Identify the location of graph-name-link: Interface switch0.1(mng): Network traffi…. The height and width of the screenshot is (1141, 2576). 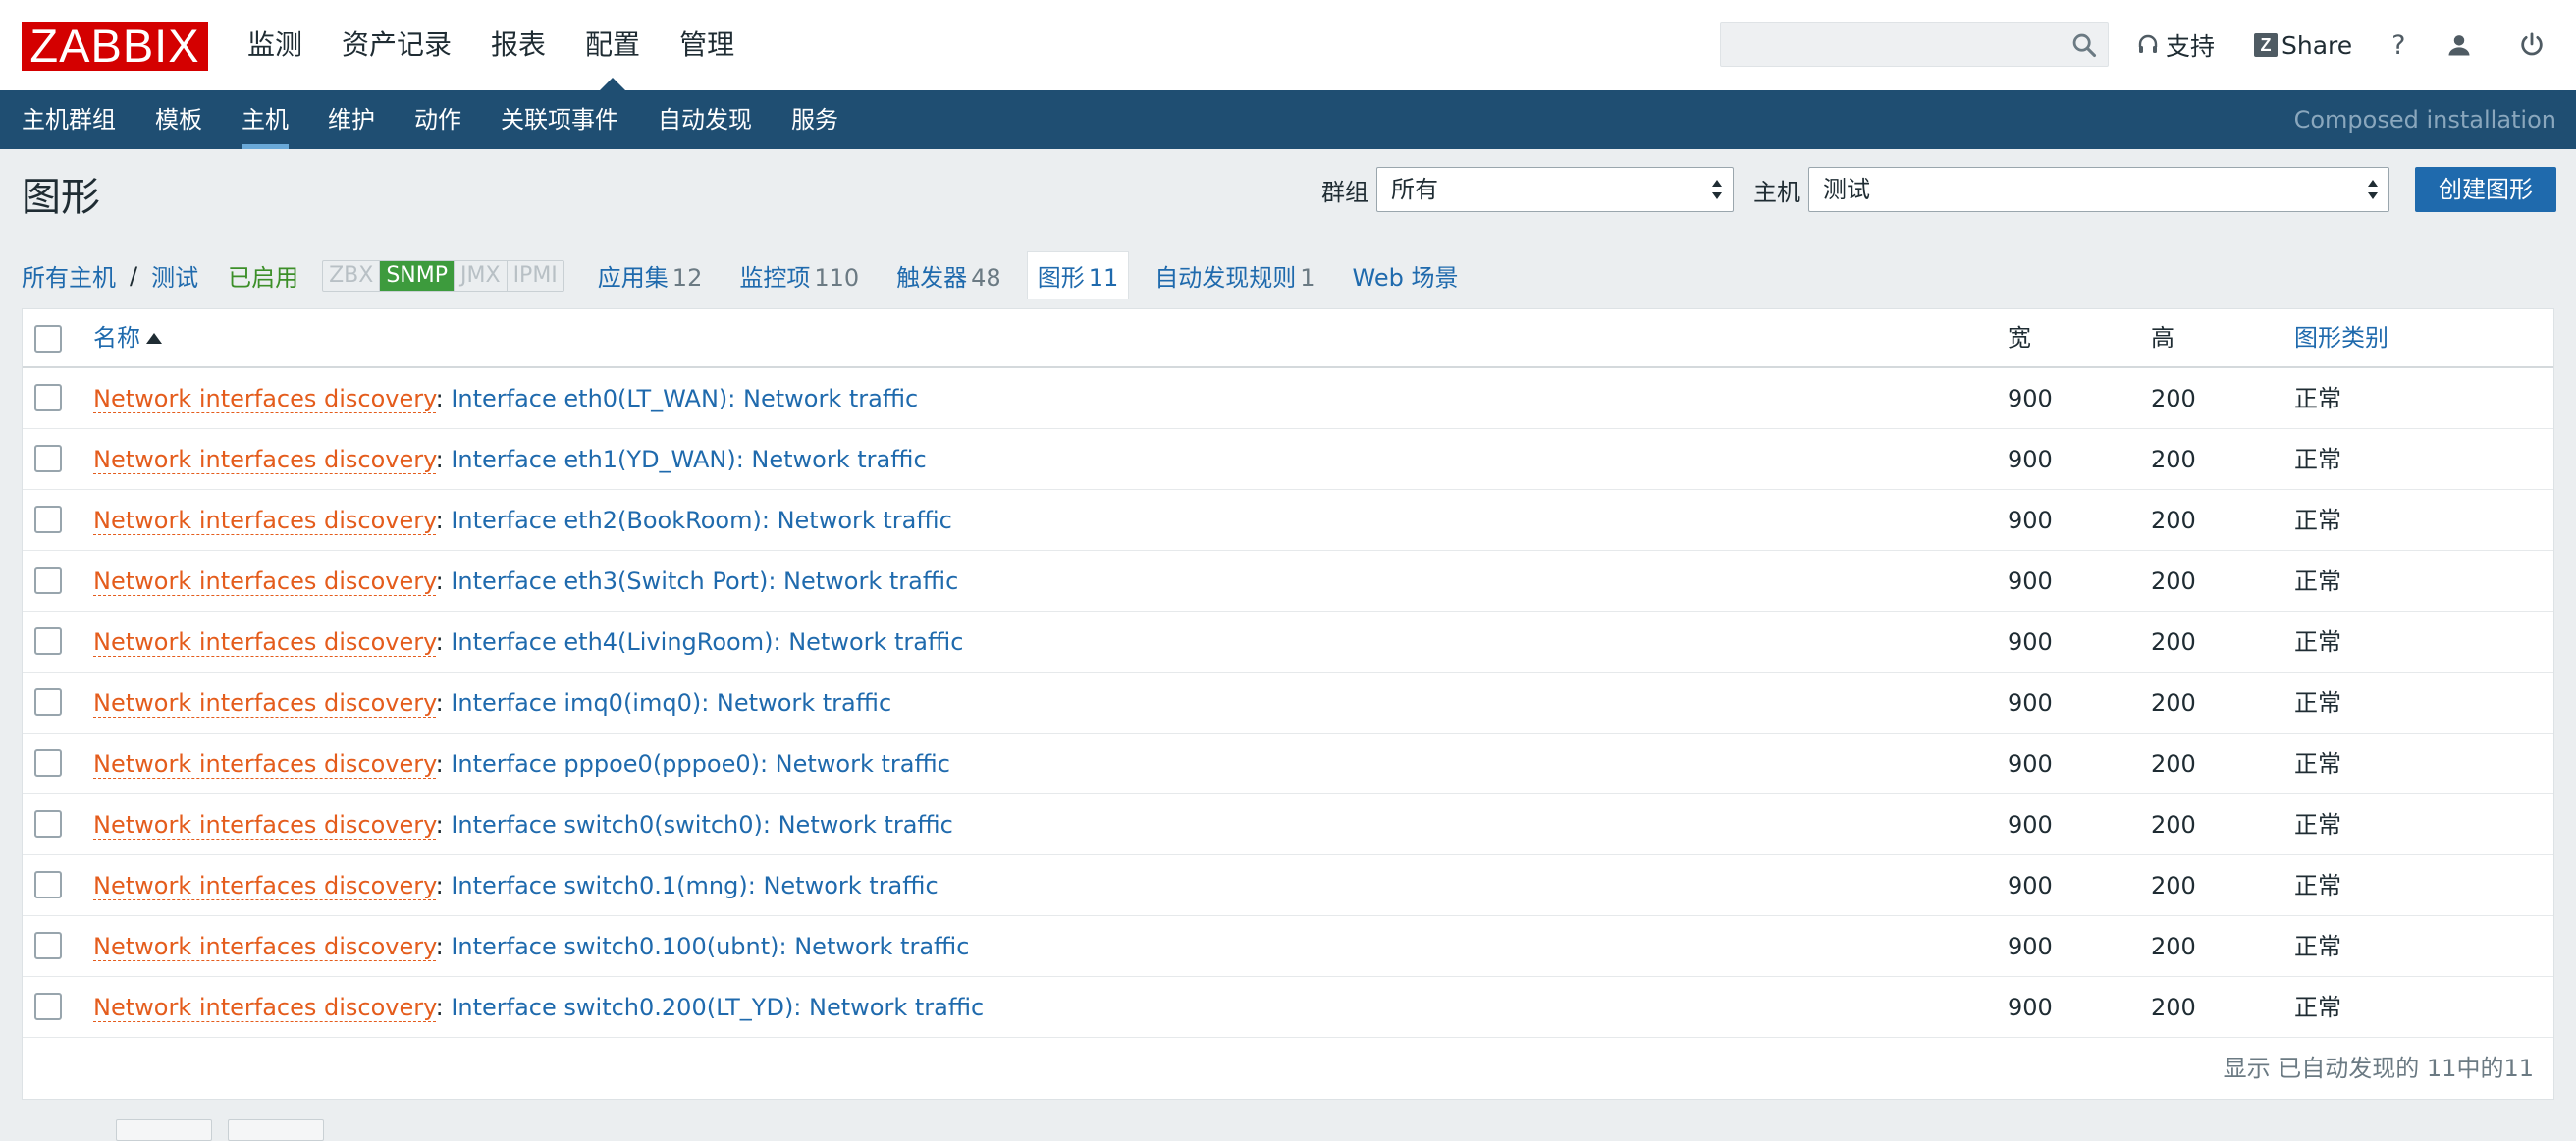
(694, 885).